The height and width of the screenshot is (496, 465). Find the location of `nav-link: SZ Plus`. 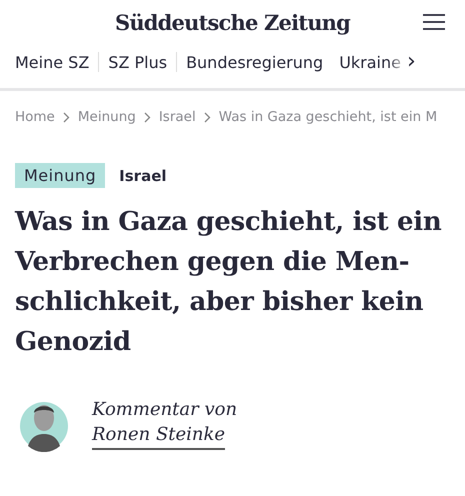

nav-link: SZ Plus is located at coordinates (138, 62).